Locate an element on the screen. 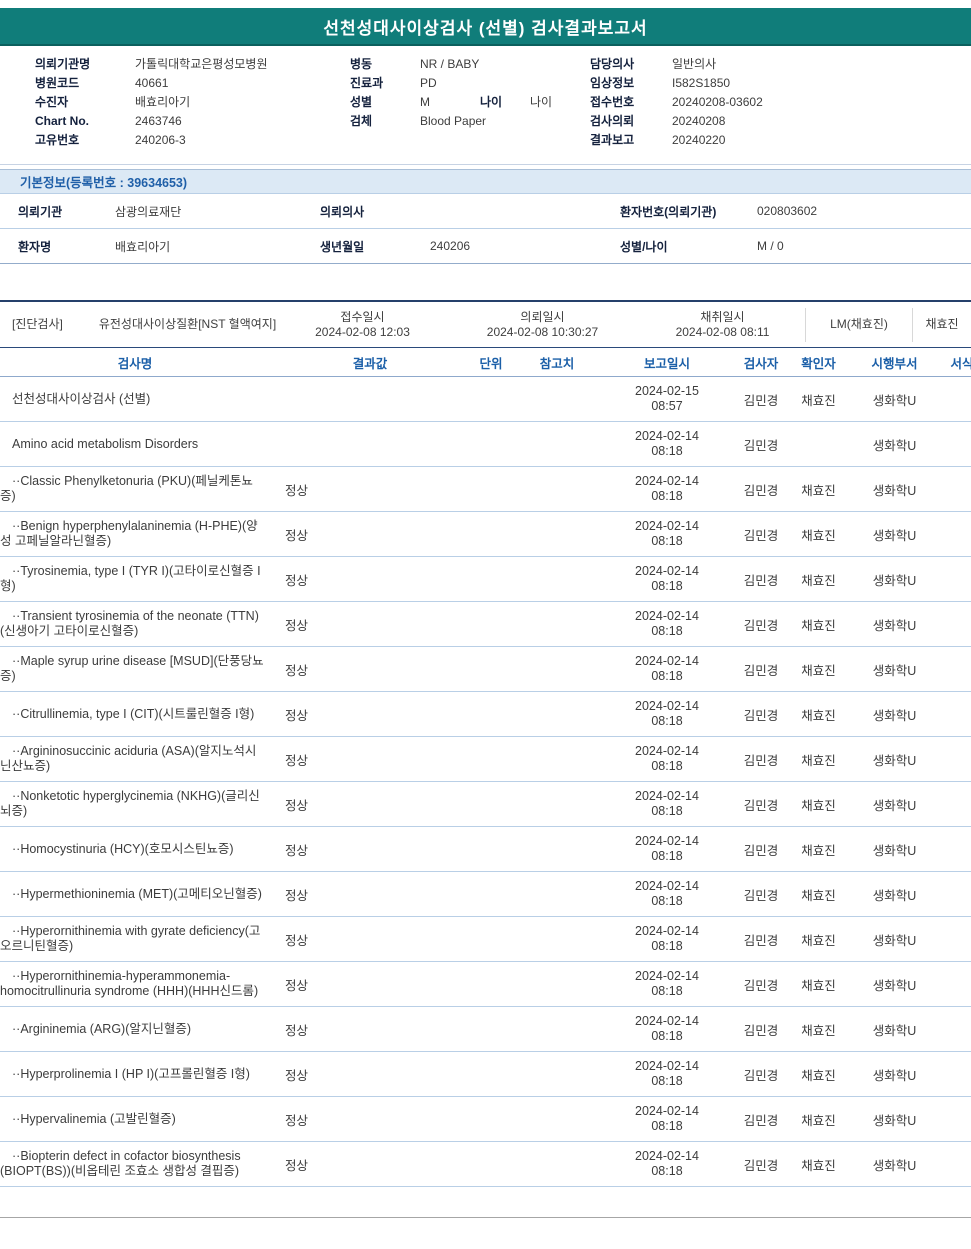 The height and width of the screenshot is (1249, 971). info-label: 수진자 is located at coordinates (52, 102).